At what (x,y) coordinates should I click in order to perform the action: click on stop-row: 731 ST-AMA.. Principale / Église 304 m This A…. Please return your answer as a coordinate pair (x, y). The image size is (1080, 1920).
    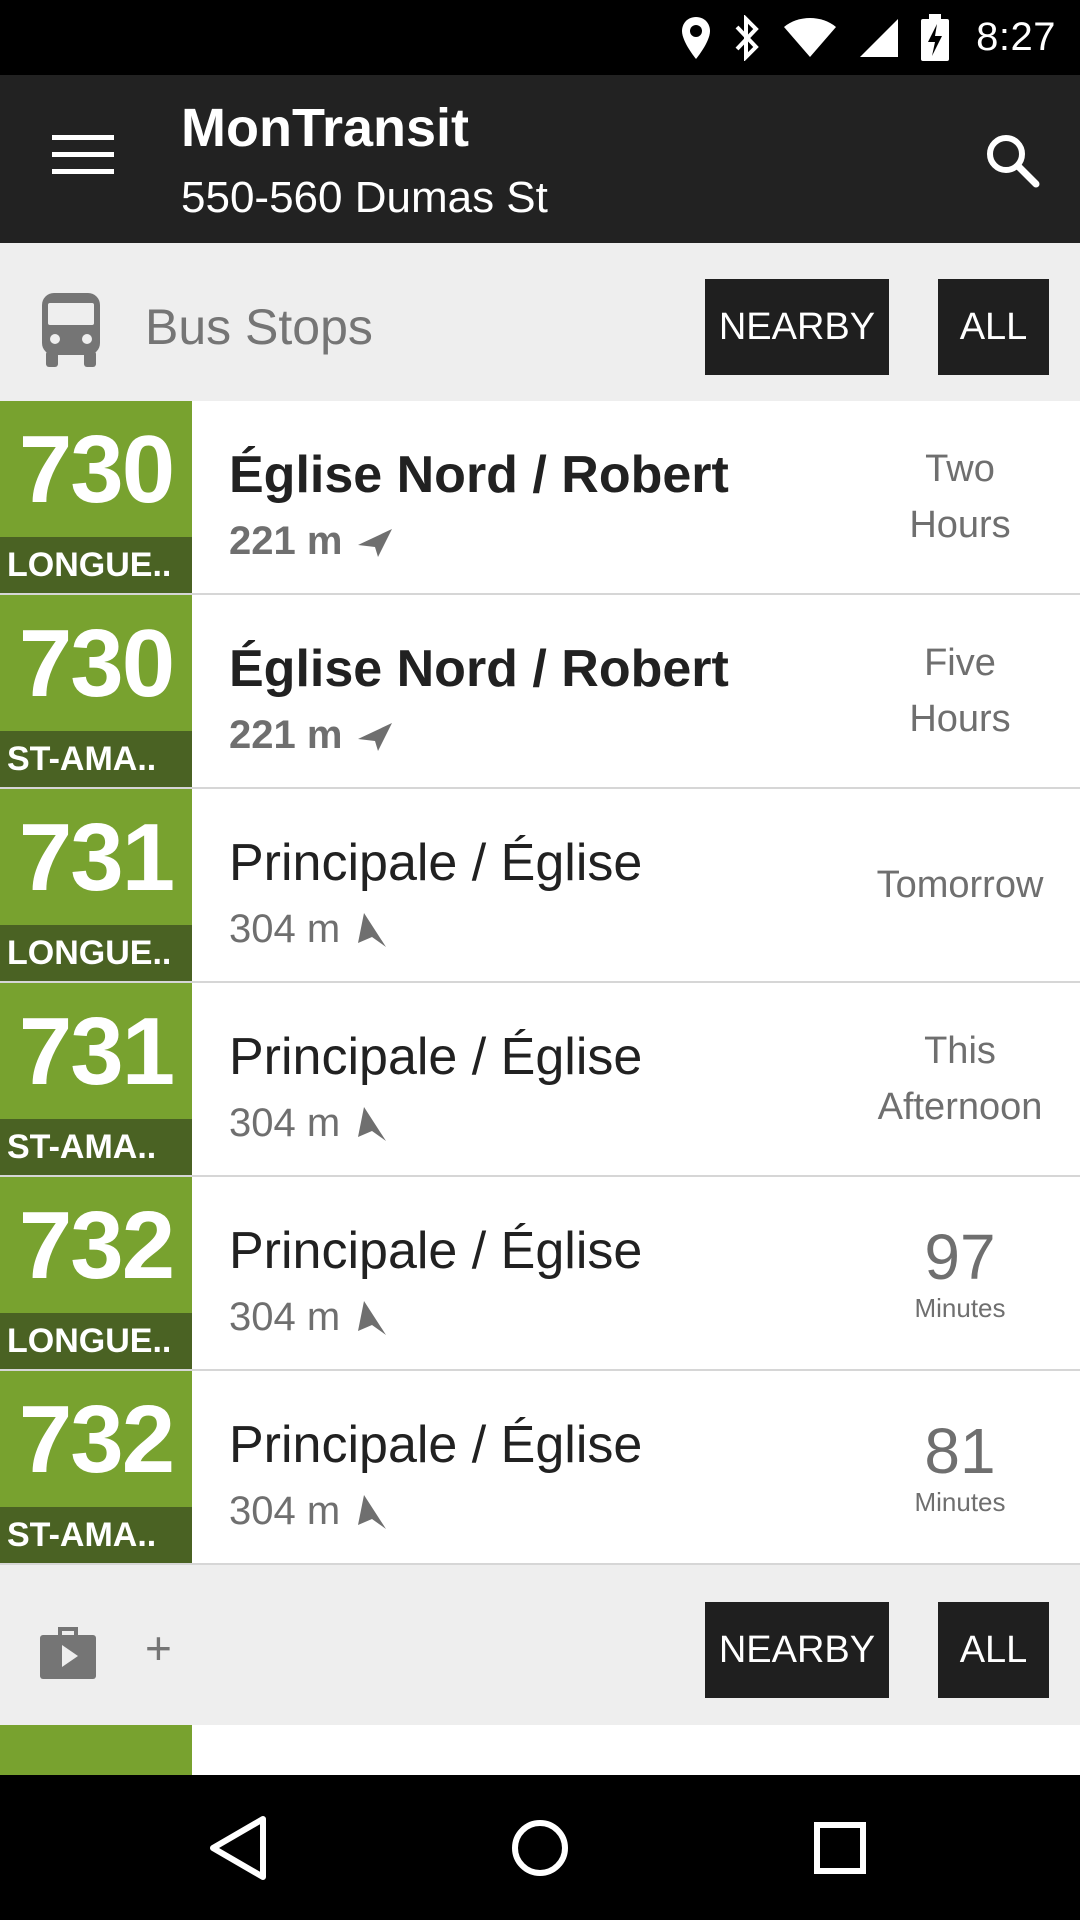
    Looking at the image, I should click on (540, 1080).